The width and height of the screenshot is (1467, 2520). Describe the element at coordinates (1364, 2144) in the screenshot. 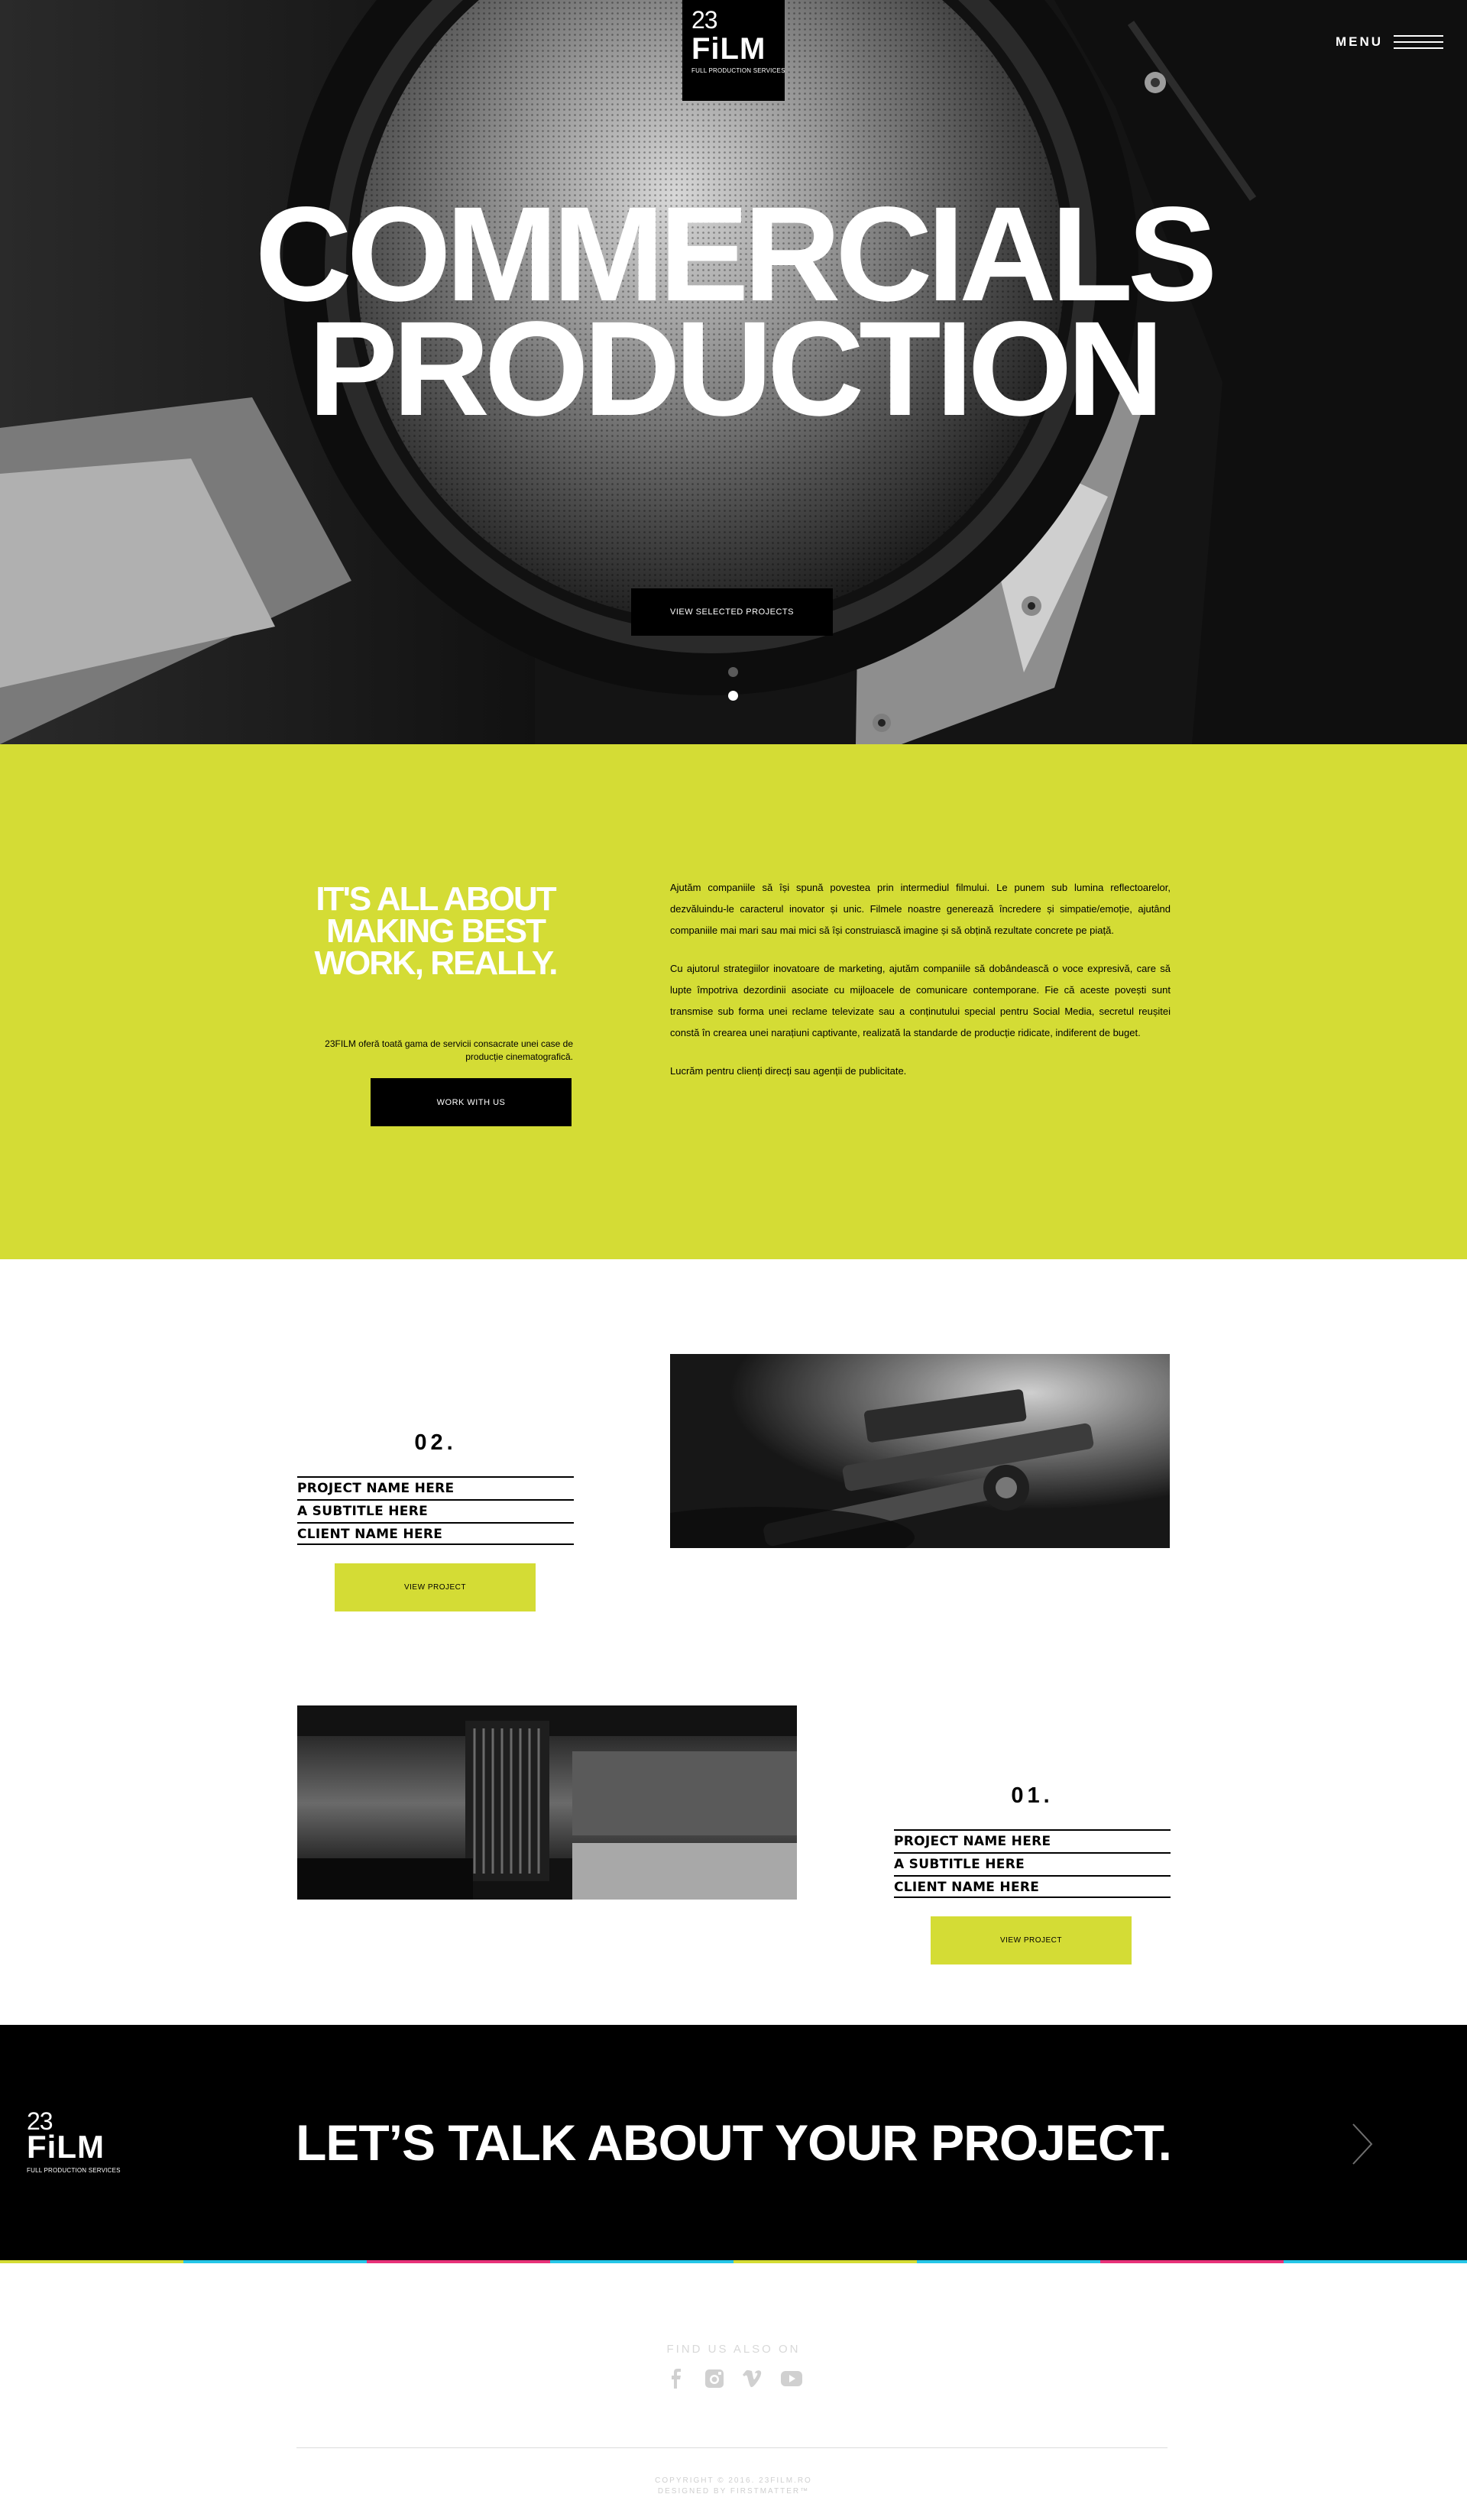

I see `chevron-right-icon` at that location.